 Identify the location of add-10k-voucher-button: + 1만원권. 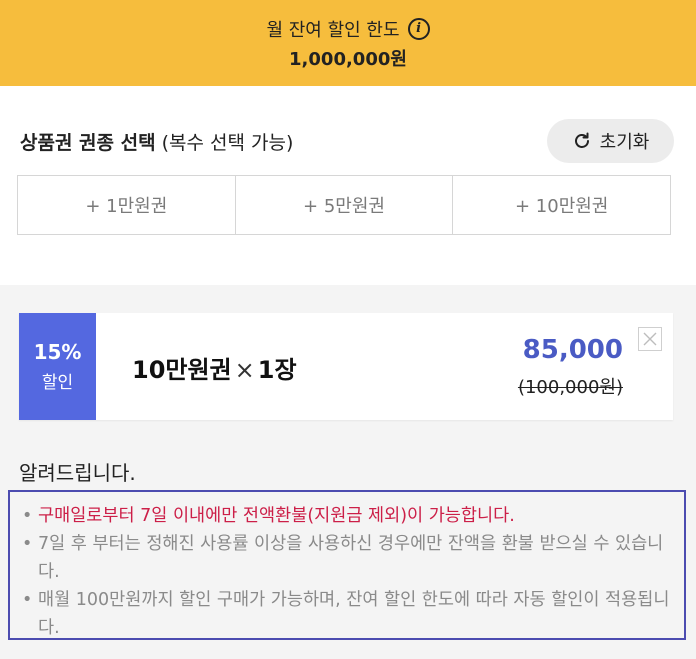
(127, 205).